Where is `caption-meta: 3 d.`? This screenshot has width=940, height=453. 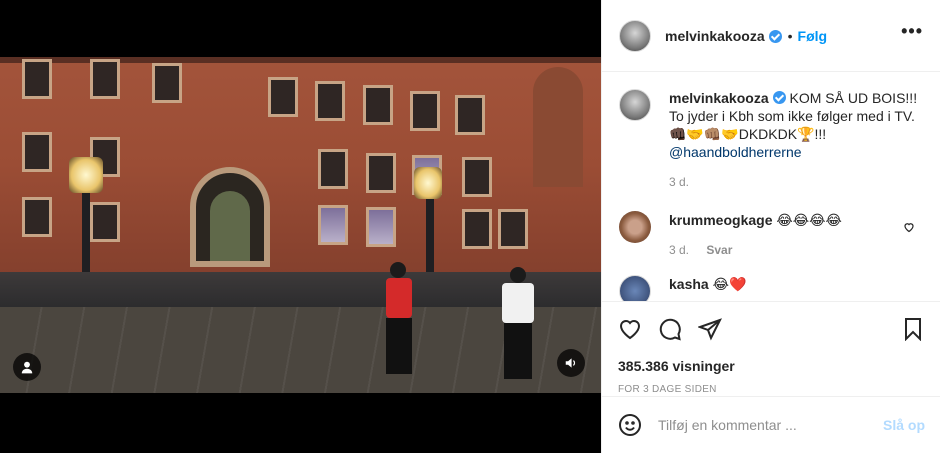 caption-meta: 3 d. is located at coordinates (794, 182).